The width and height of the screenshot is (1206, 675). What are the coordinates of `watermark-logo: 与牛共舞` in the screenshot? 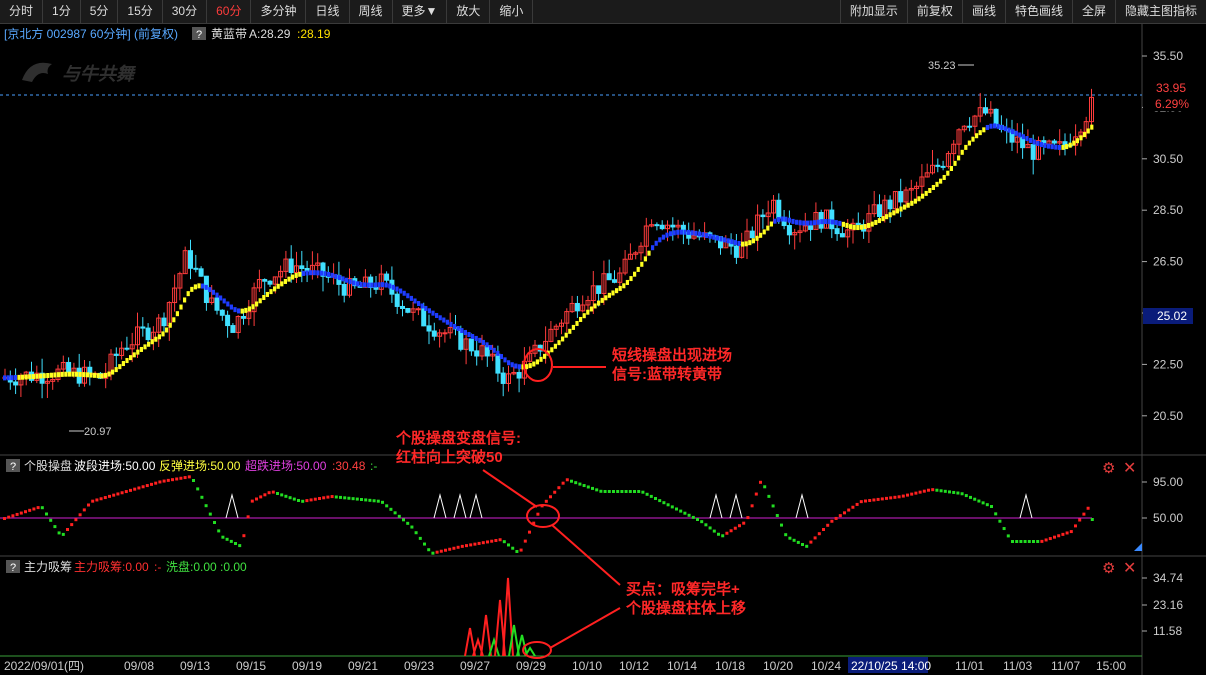 It's located at (79, 73).